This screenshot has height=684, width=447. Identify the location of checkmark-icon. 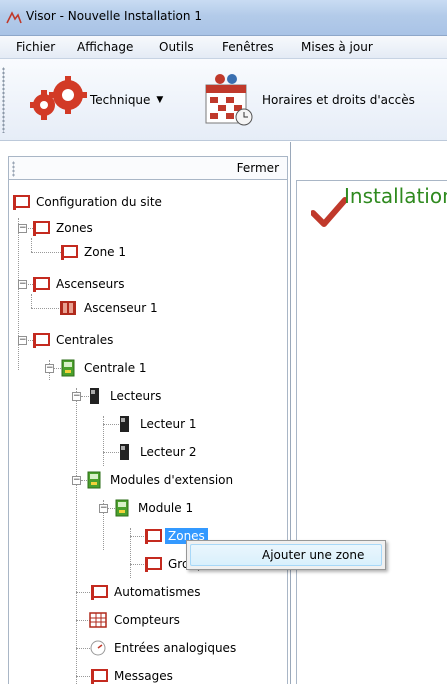
(329, 212).